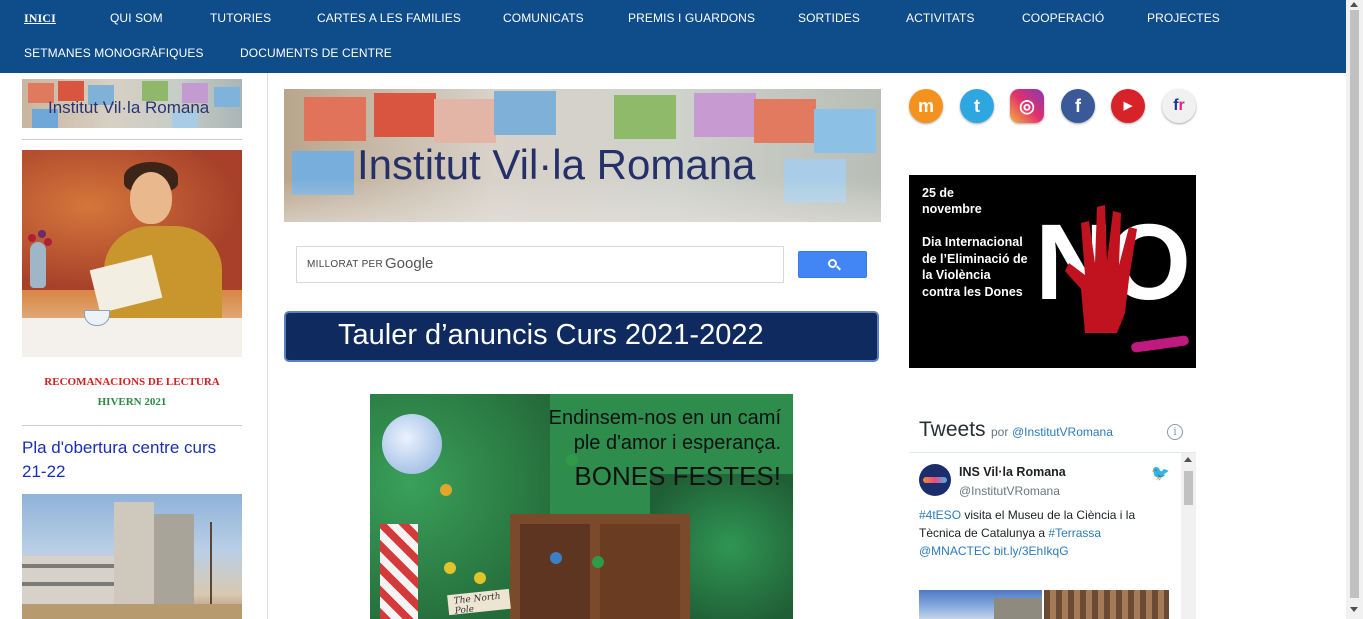 Image resolution: width=1363 pixels, height=619 pixels. What do you see at coordinates (691, 18) in the screenshot?
I see `nav-premis: PREMIS I GUARDONS` at bounding box center [691, 18].